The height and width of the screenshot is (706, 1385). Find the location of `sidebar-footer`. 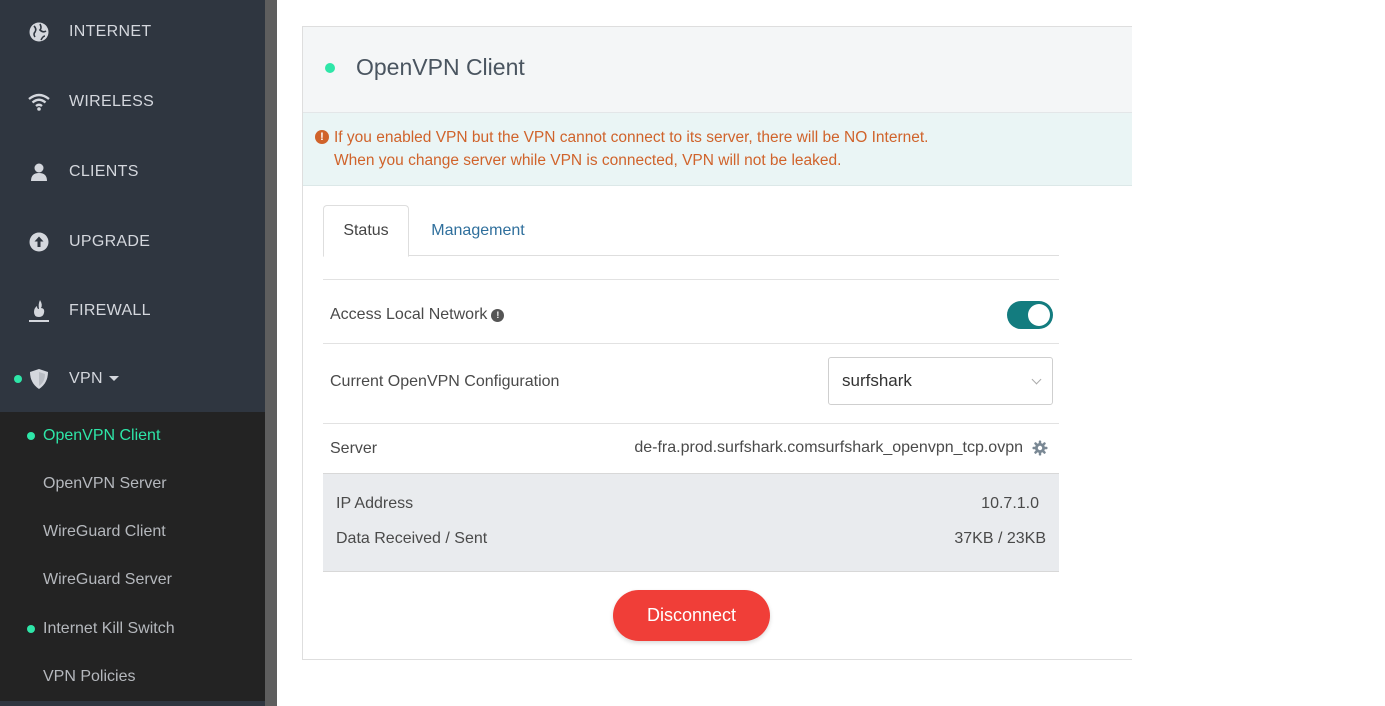

sidebar-footer is located at coordinates (132, 703).